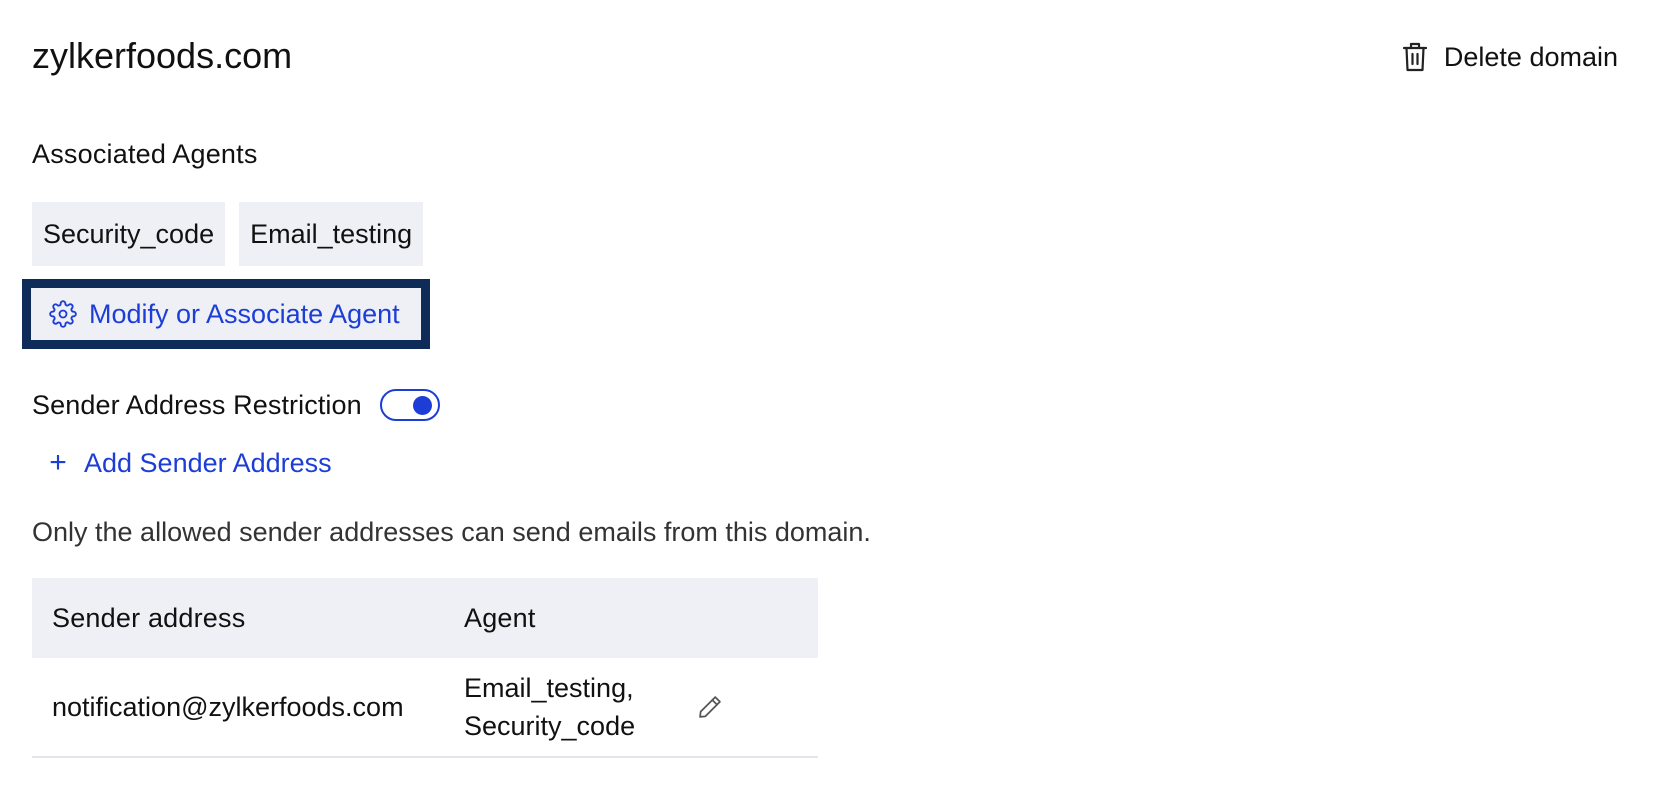  I want to click on sender-restriction-row: Sender Address Restriction, so click(236, 405).